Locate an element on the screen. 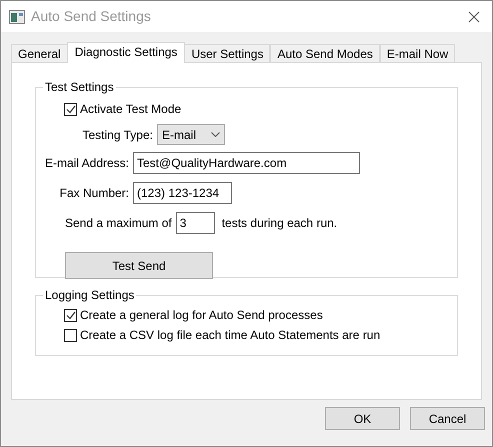 The width and height of the screenshot is (493, 447). window-title: Auto Send Settings is located at coordinates (91, 16).